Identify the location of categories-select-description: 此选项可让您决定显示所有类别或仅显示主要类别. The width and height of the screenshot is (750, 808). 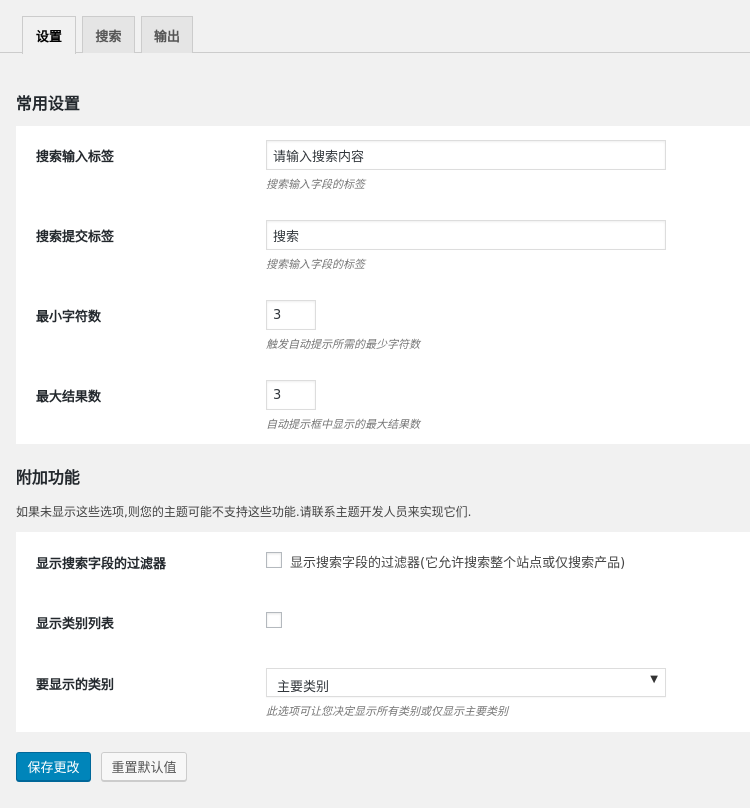
(387, 711).